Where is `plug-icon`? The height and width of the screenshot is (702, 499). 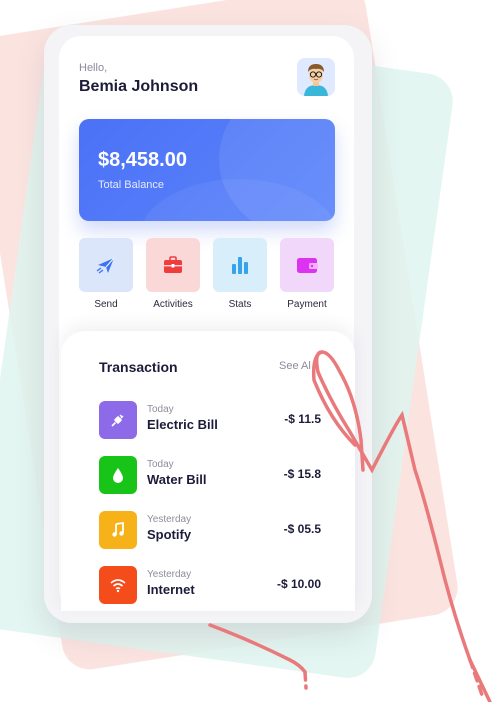 plug-icon is located at coordinates (118, 420).